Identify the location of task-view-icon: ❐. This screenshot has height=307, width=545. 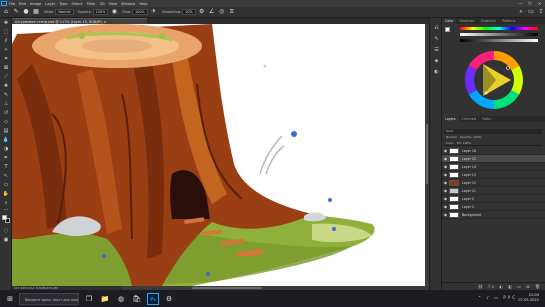
(89, 299).